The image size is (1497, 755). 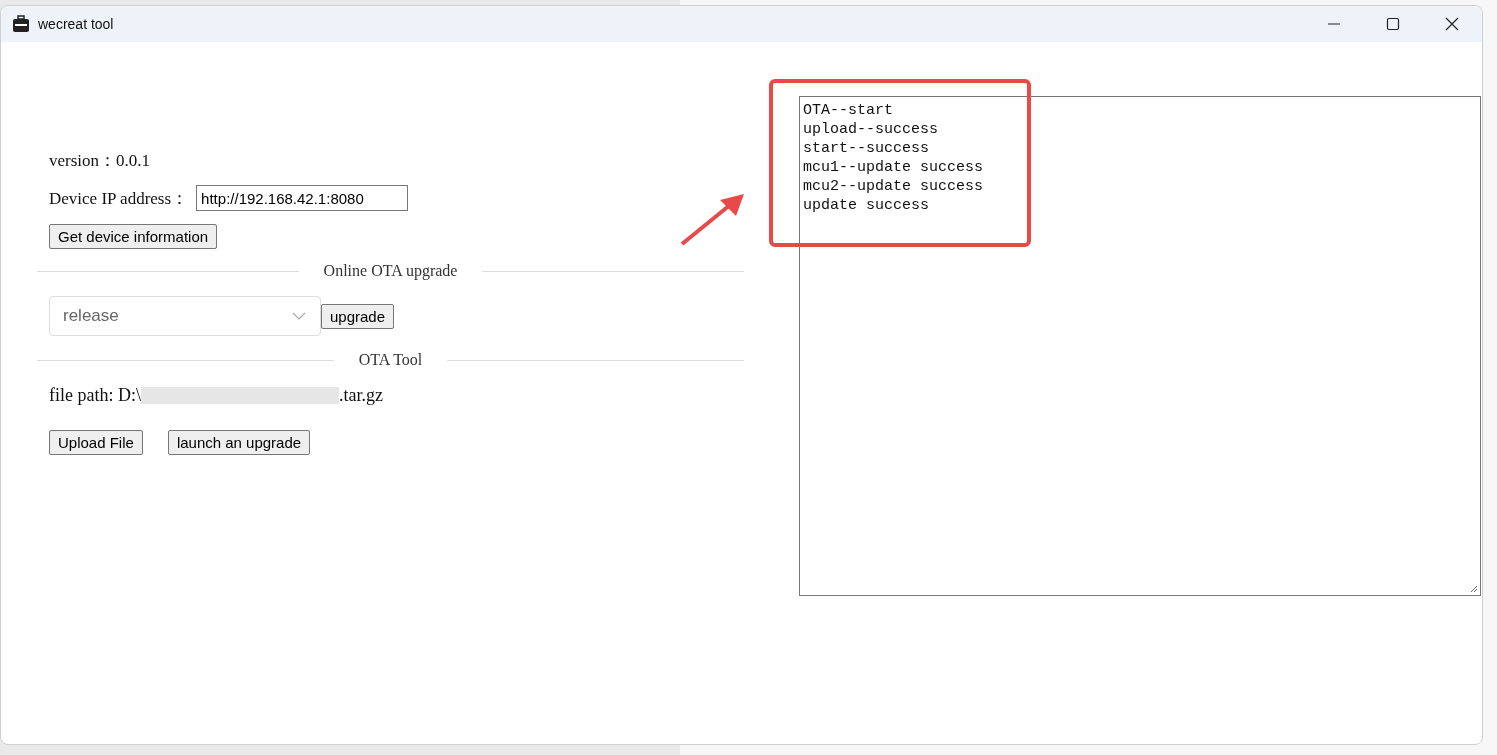 I want to click on log-line: OTA--start, so click(x=848, y=110).